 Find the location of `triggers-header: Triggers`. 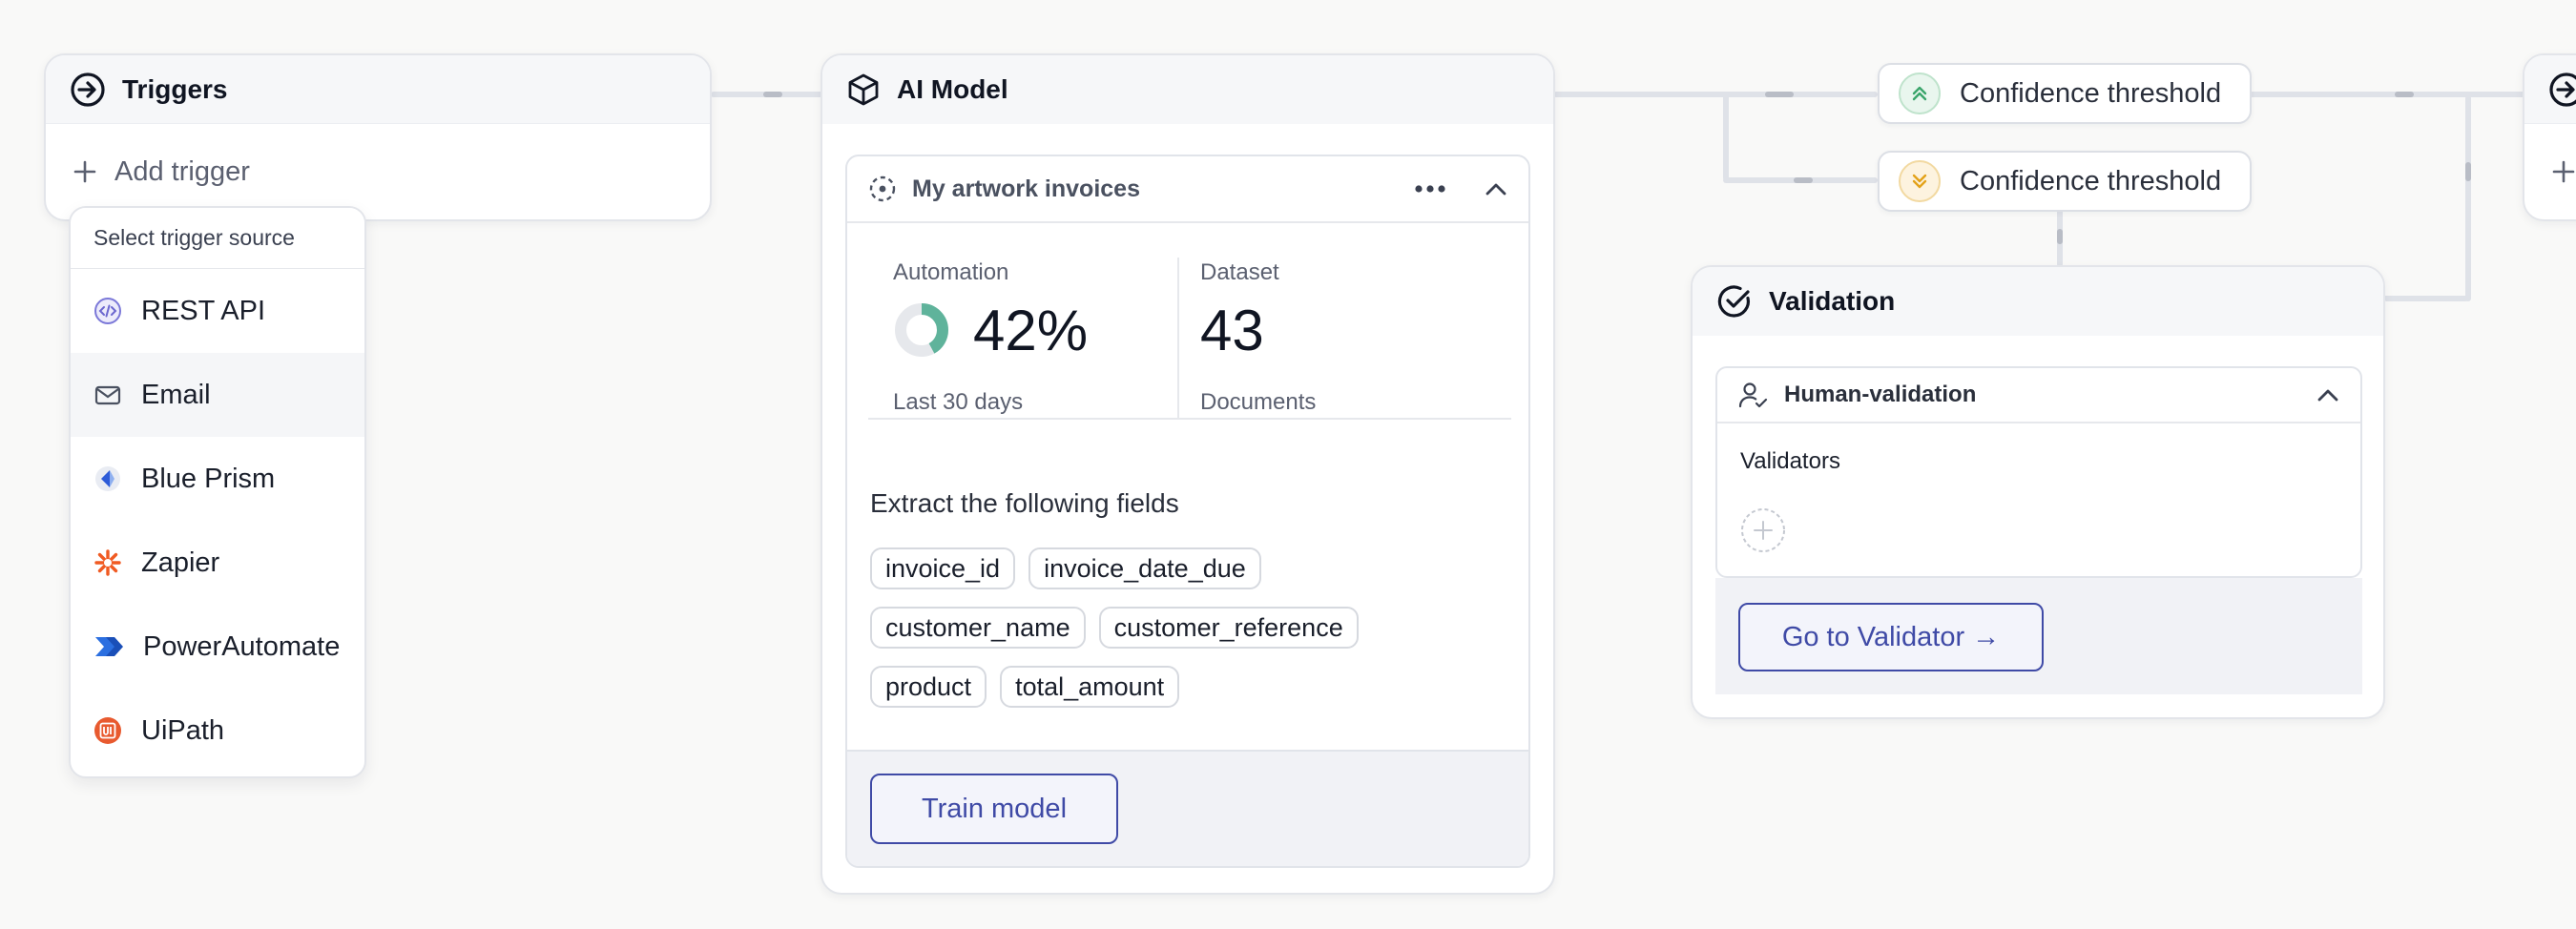

triggers-header: Triggers is located at coordinates (378, 89).